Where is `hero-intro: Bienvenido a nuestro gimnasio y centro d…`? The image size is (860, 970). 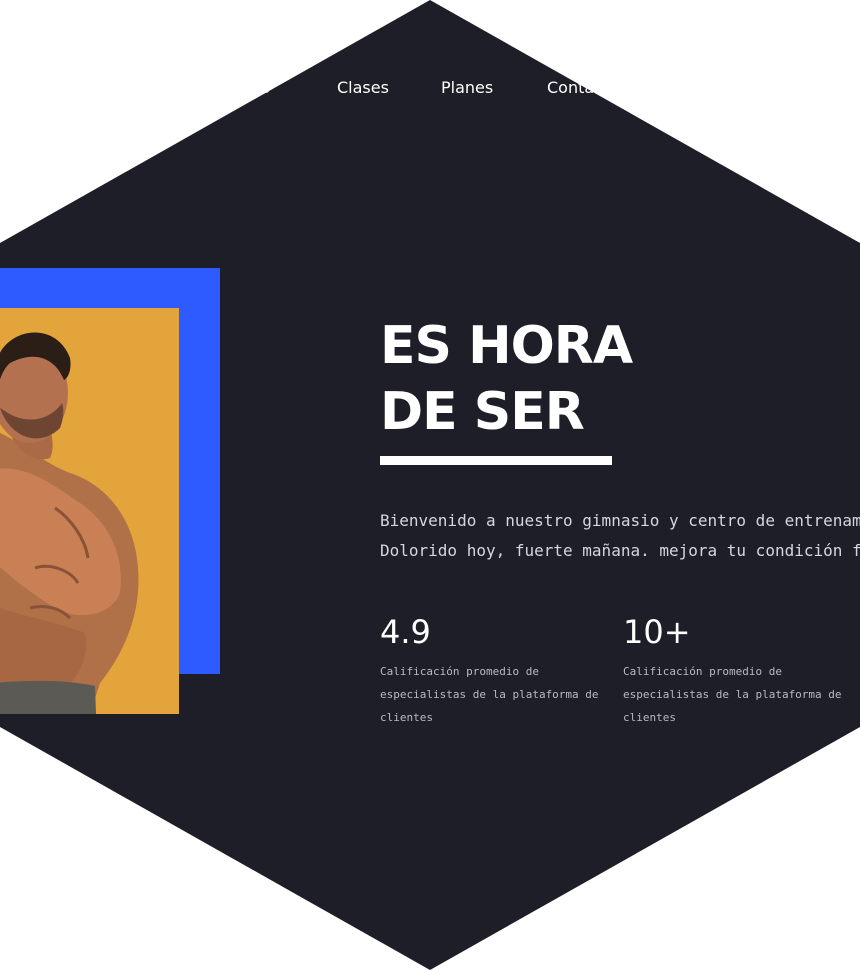
hero-intro: Bienvenido a nuestro gimnasio y centro d… is located at coordinates (620, 536).